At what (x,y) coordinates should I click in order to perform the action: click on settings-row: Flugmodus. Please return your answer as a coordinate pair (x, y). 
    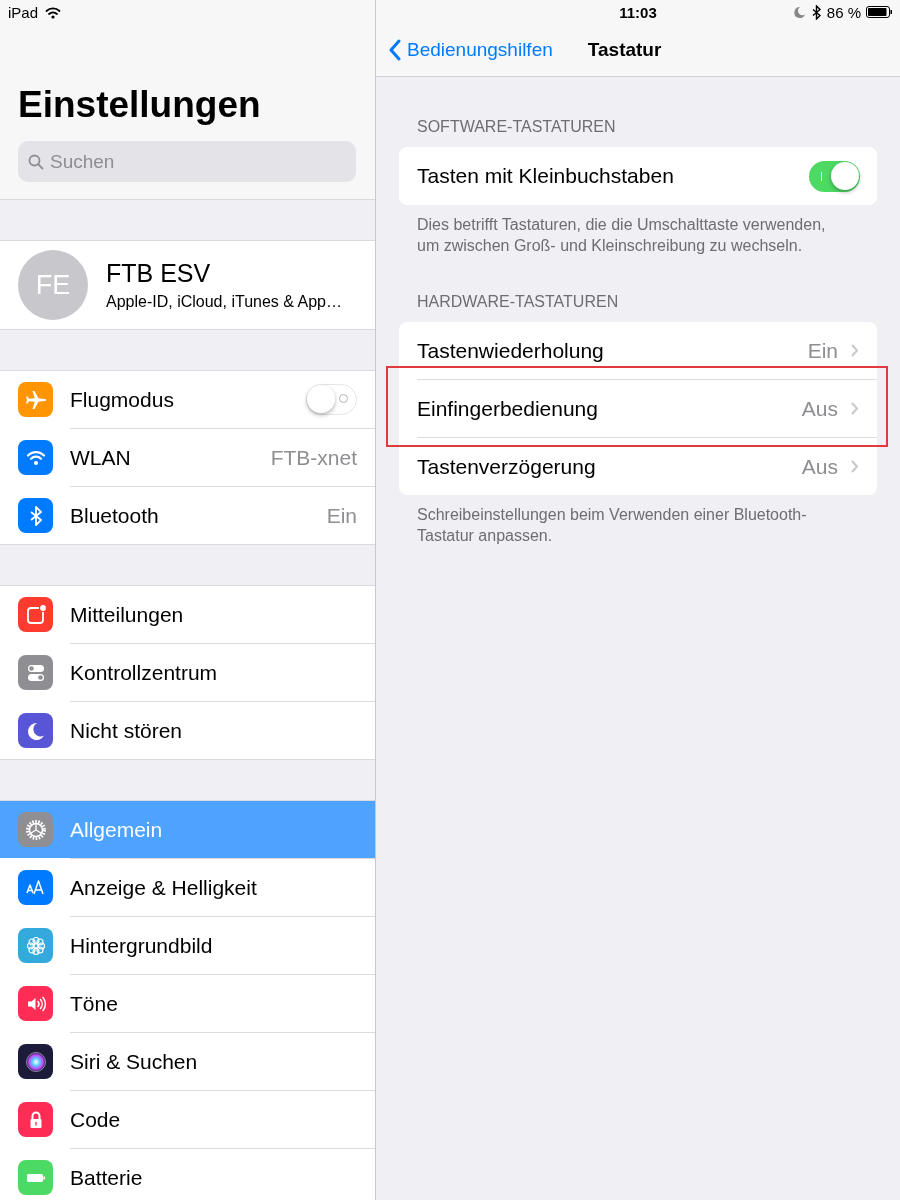
    Looking at the image, I should click on (187, 399).